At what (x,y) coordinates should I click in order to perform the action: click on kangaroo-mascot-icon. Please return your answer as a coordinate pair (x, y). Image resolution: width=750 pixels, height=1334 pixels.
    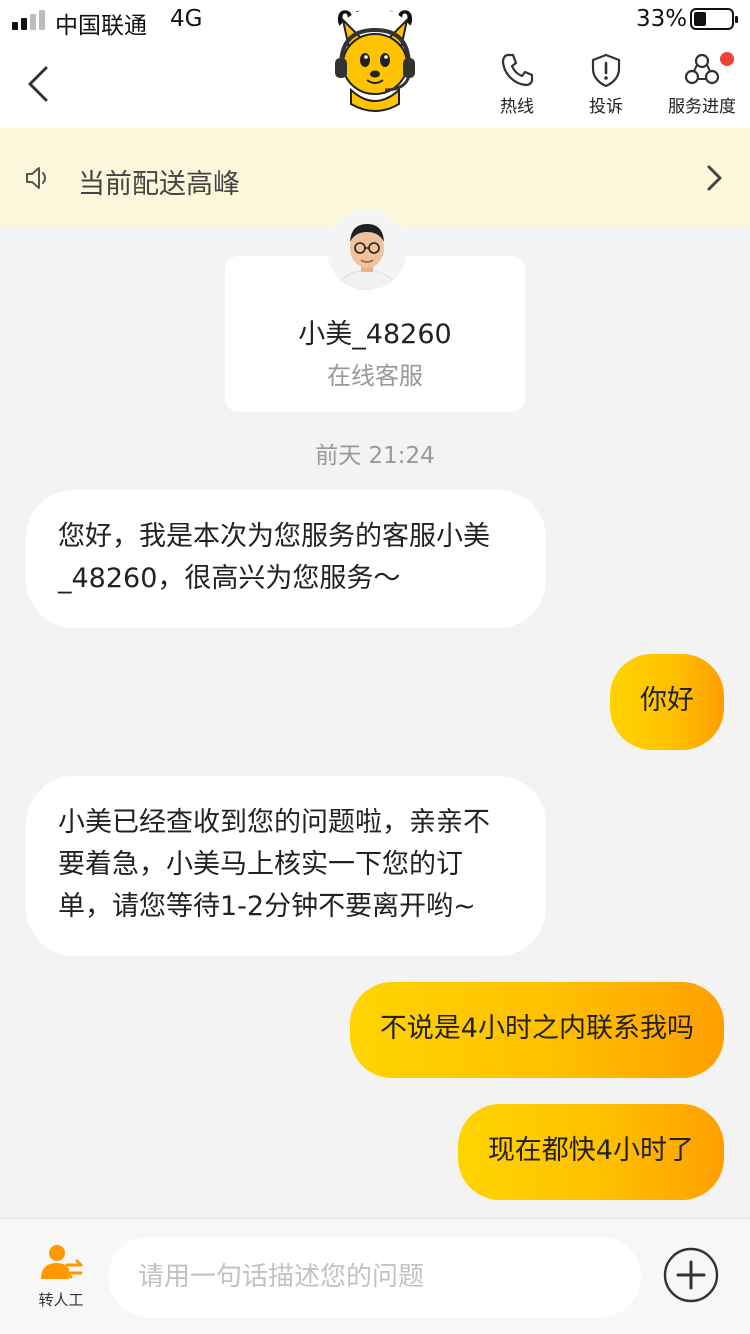
    Looking at the image, I should click on (375, 66).